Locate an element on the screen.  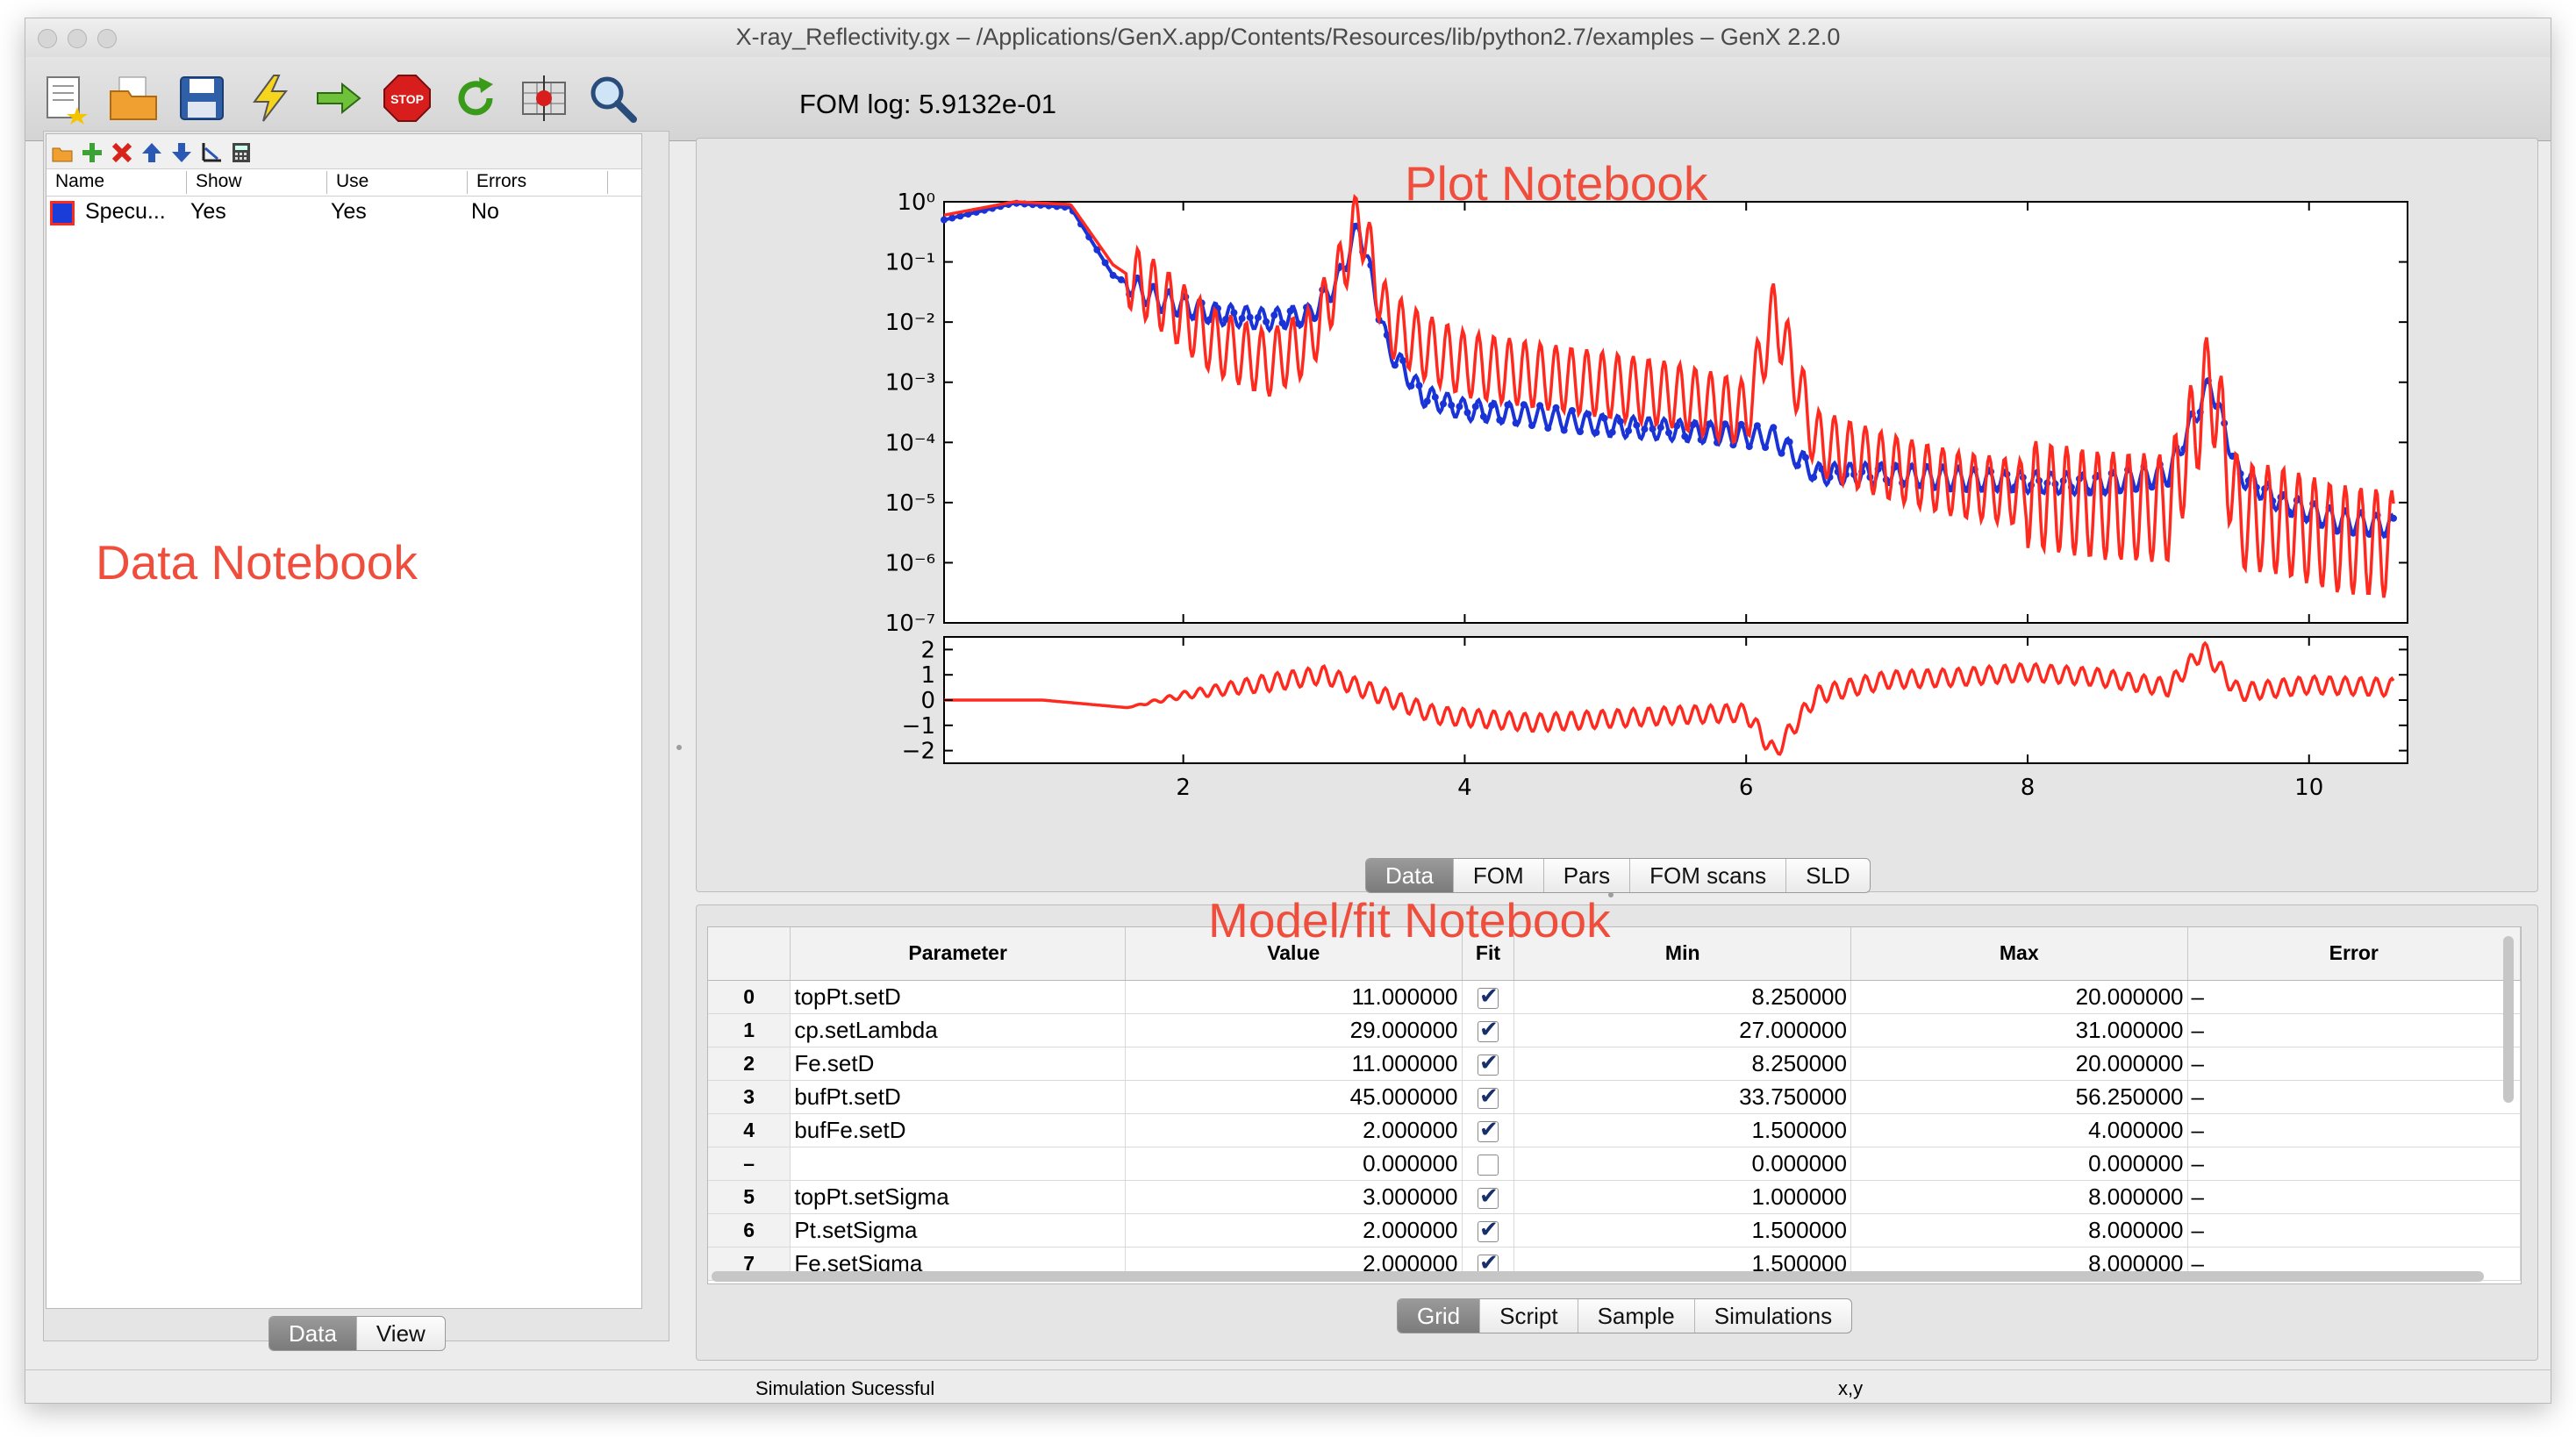
value-cell: 0.000000 is located at coordinates (1294, 1164).